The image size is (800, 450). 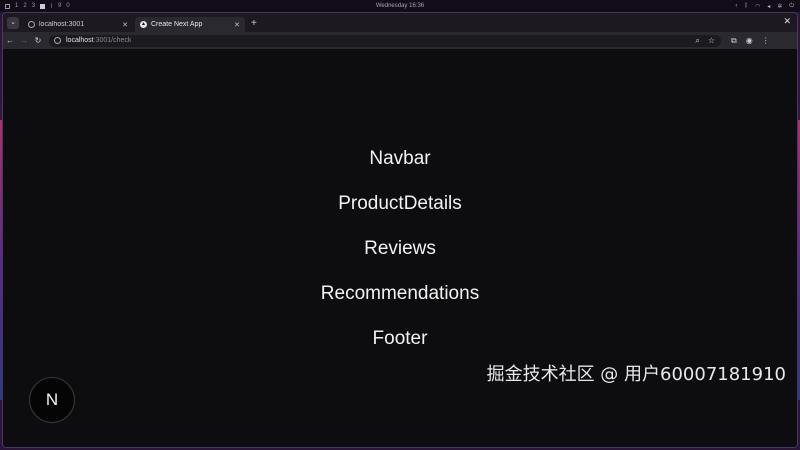 I want to click on power-icon: ⏻, so click(x=791, y=6).